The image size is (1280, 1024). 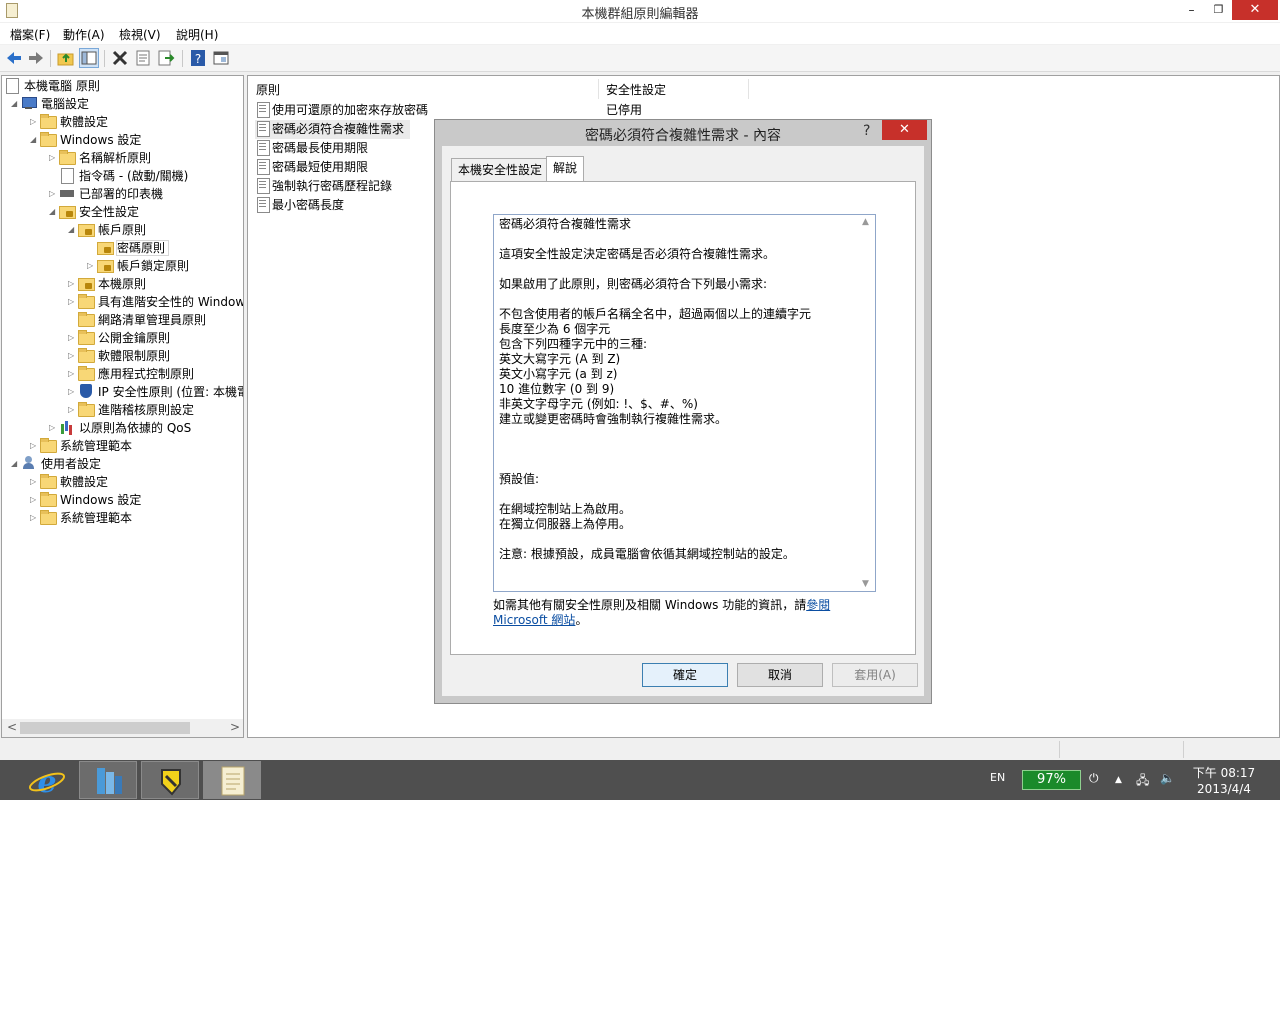 What do you see at coordinates (232, 780) in the screenshot?
I see `notepad-icon` at bounding box center [232, 780].